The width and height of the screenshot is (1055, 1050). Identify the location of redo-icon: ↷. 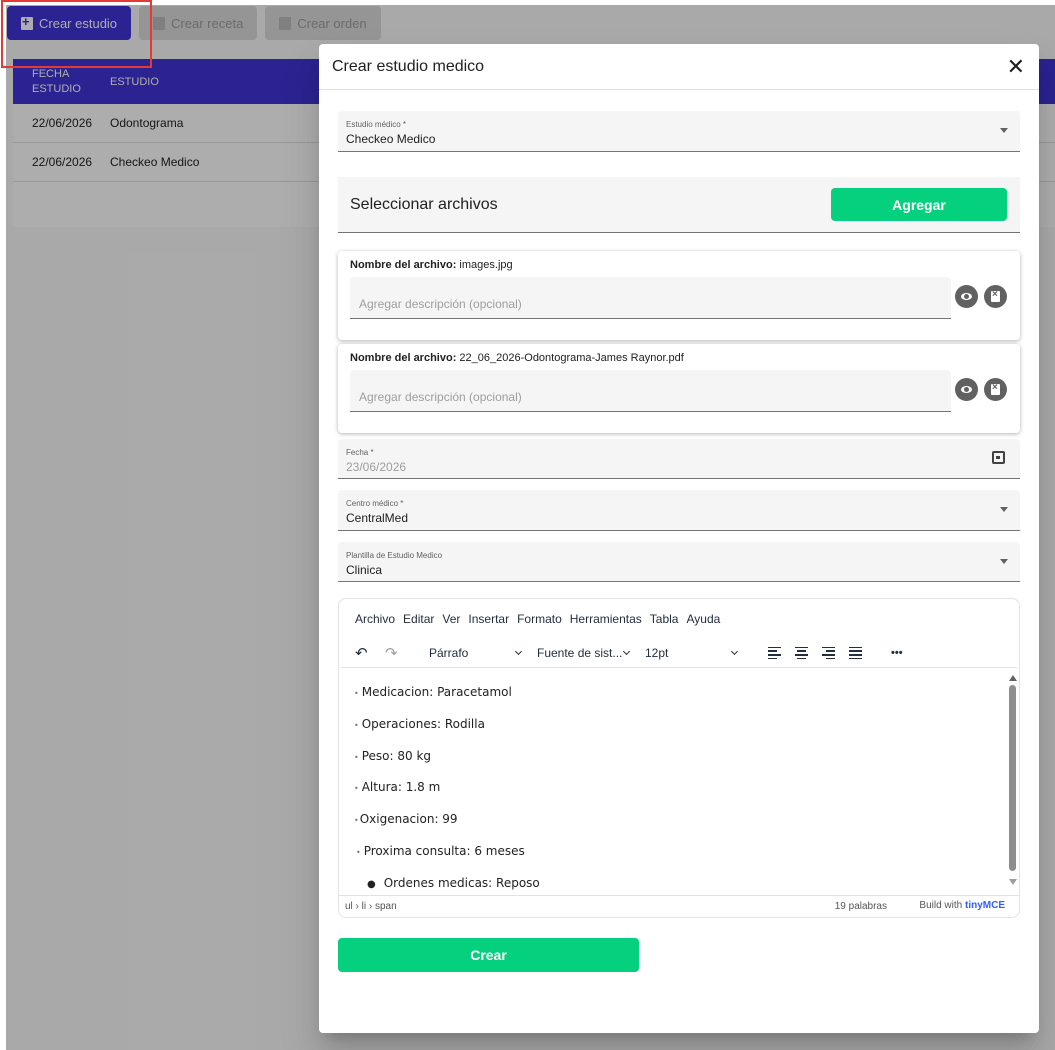
(404, 653).